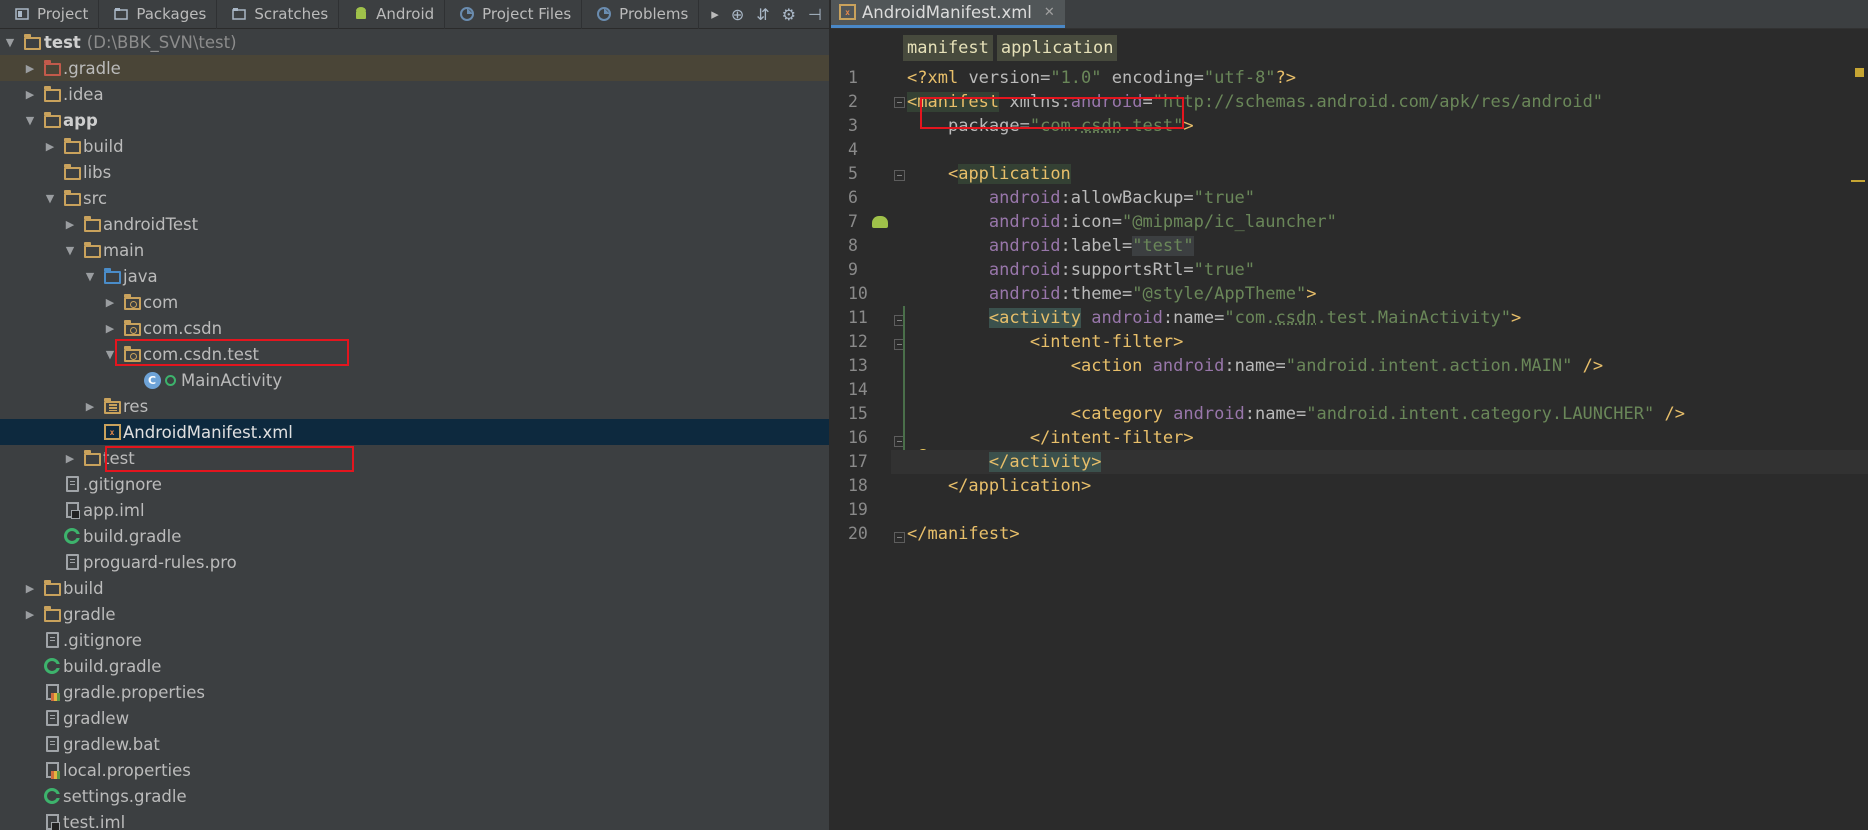 The image size is (1868, 830). I want to click on tree-item-gradle-hidden: ▶ .gradle, so click(415, 68).